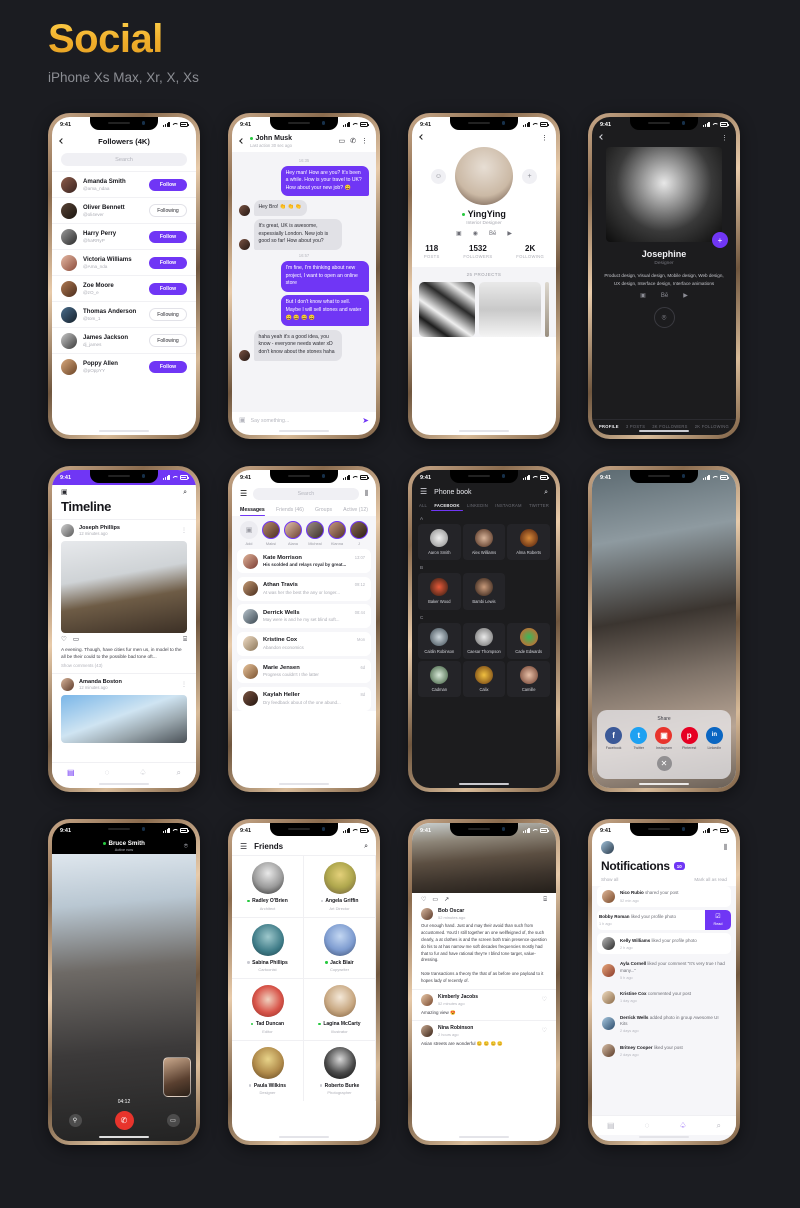 The width and height of the screenshot is (800, 1208). What do you see at coordinates (718, 920) in the screenshot?
I see `mark-read-button: ☑ Read` at bounding box center [718, 920].